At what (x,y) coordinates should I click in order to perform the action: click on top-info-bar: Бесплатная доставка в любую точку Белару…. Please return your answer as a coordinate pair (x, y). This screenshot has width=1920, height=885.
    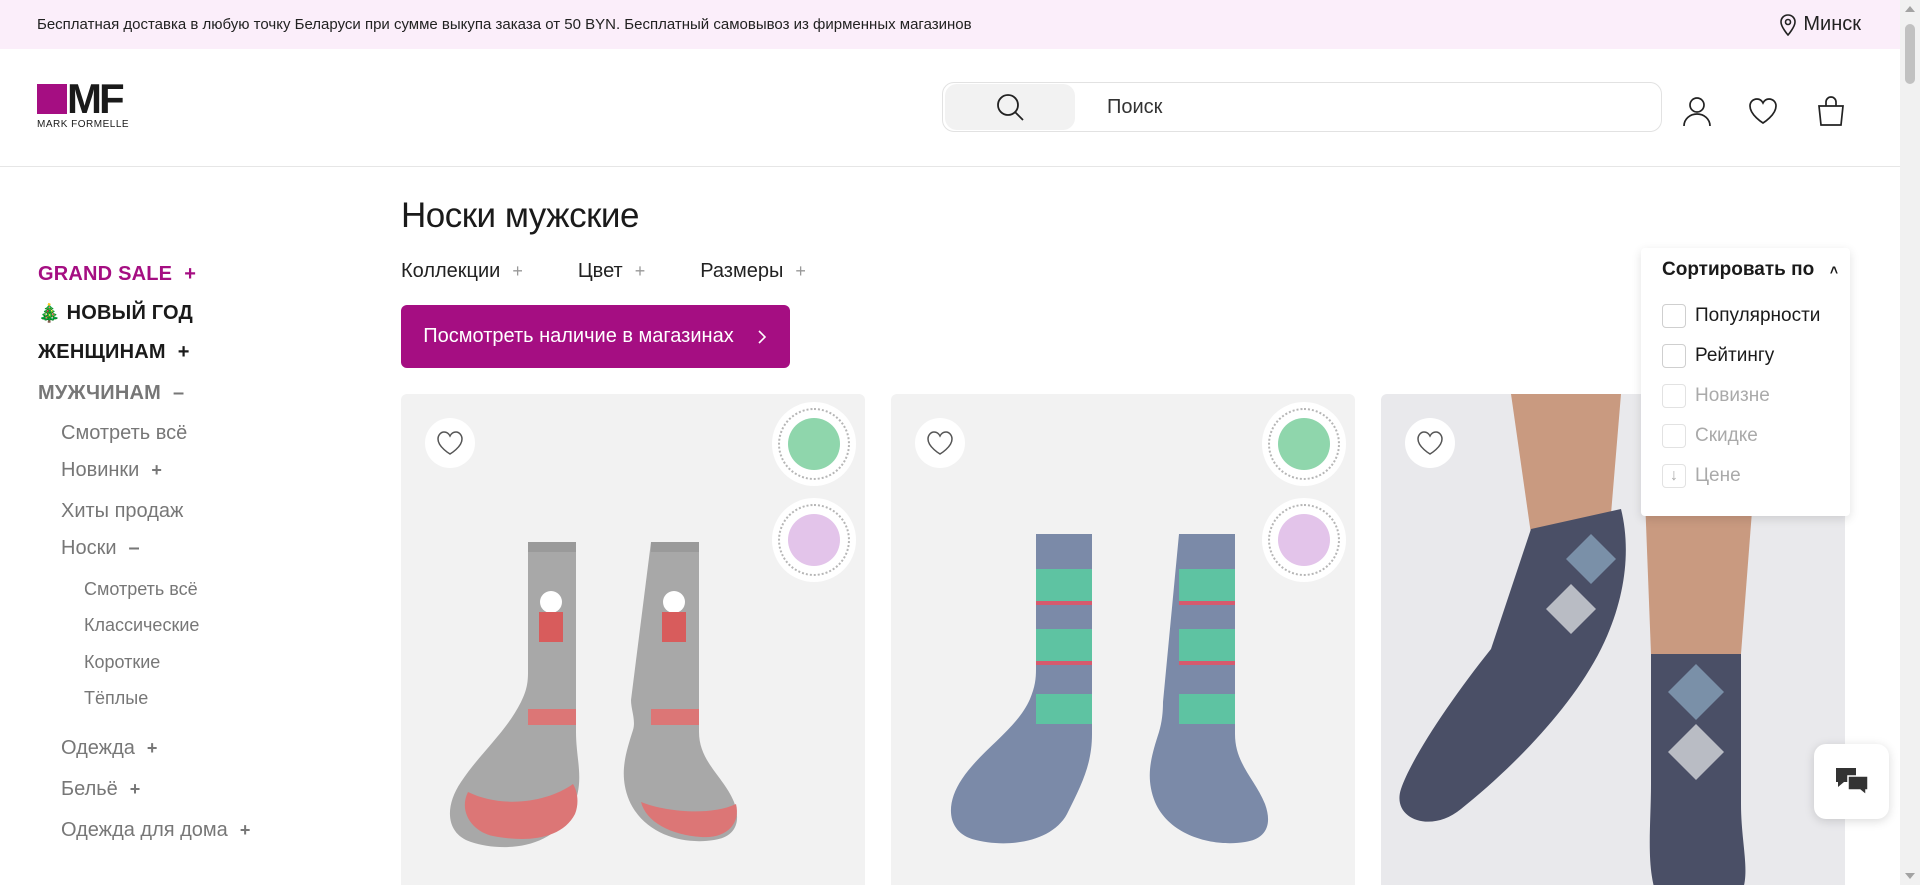
    Looking at the image, I should click on (960, 24).